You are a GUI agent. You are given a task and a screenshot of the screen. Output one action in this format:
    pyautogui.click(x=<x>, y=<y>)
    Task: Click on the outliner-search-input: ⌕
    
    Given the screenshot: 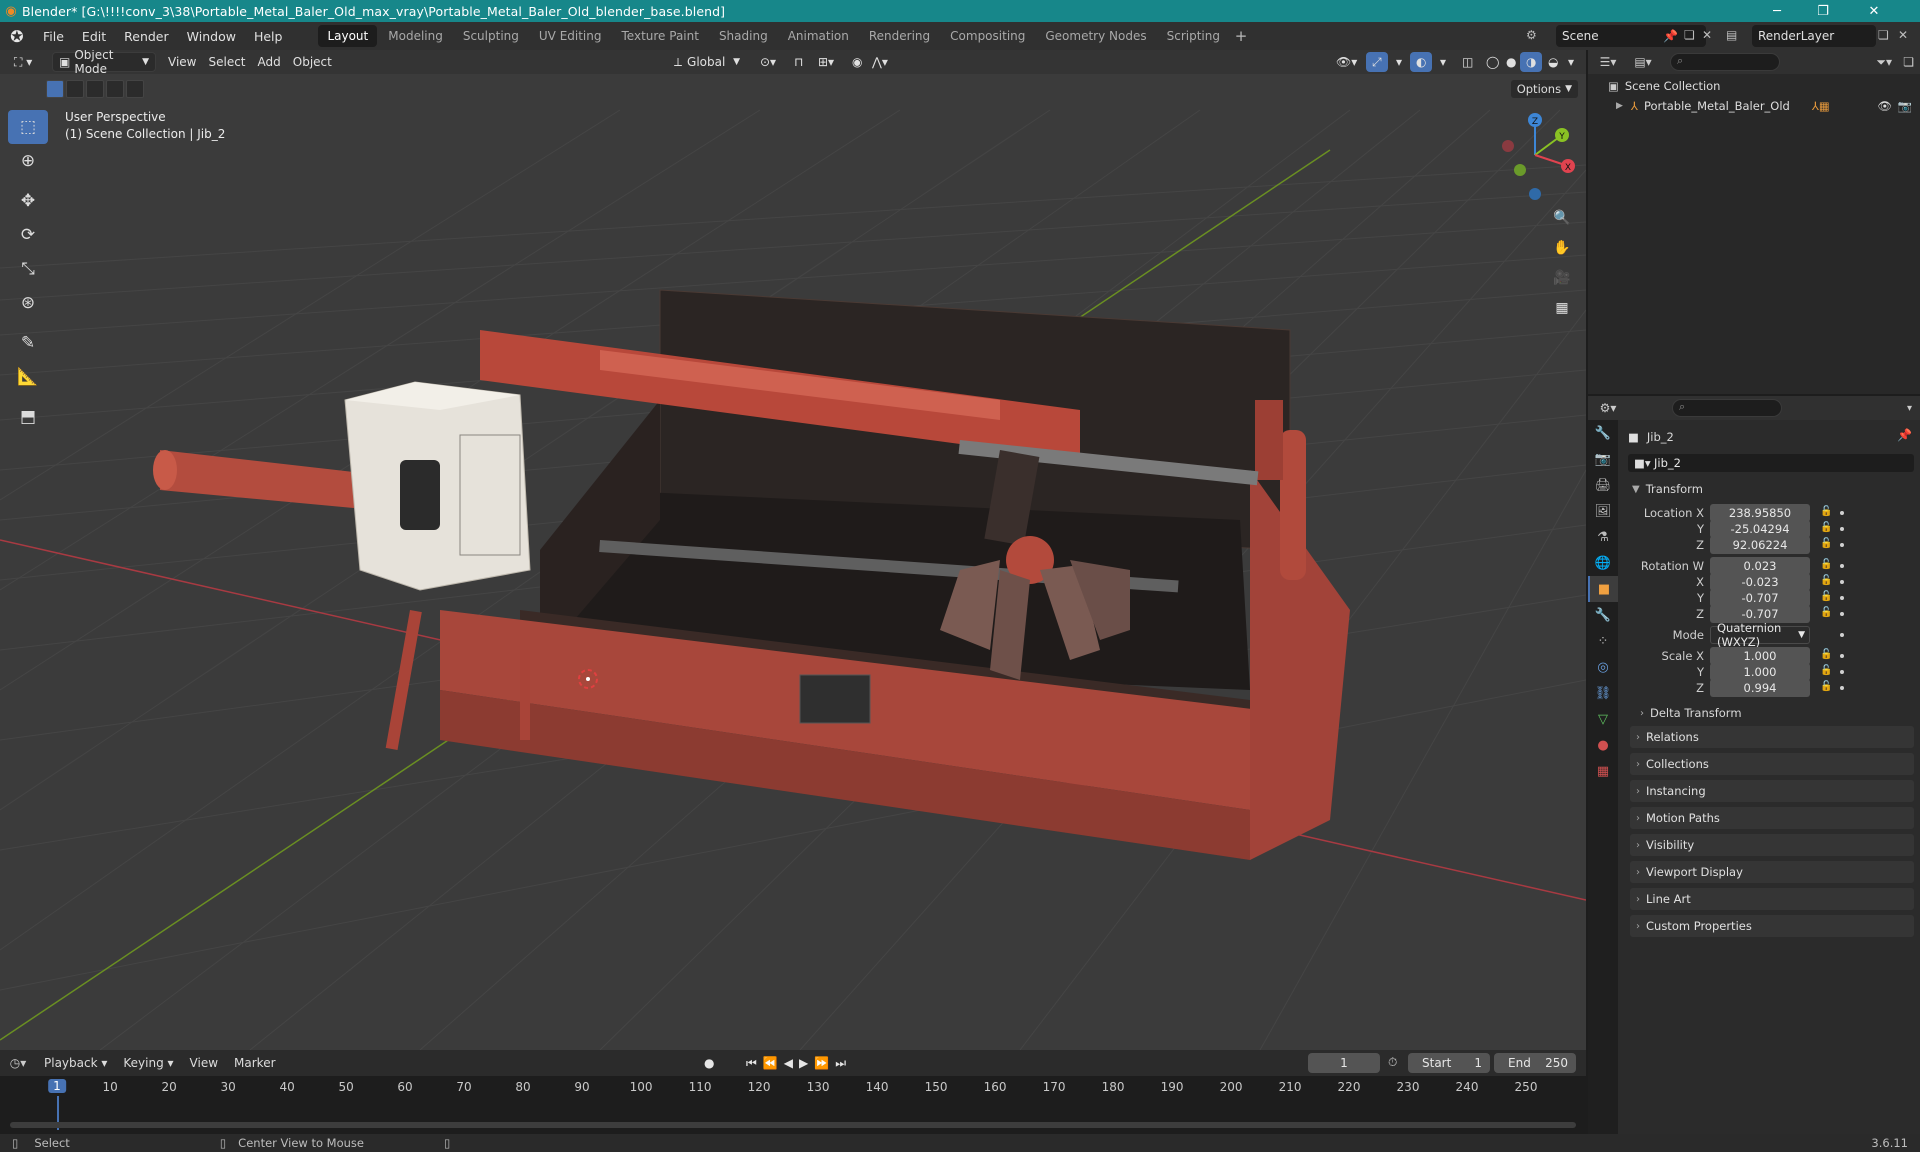 What is the action you would take?
    pyautogui.click(x=1725, y=62)
    